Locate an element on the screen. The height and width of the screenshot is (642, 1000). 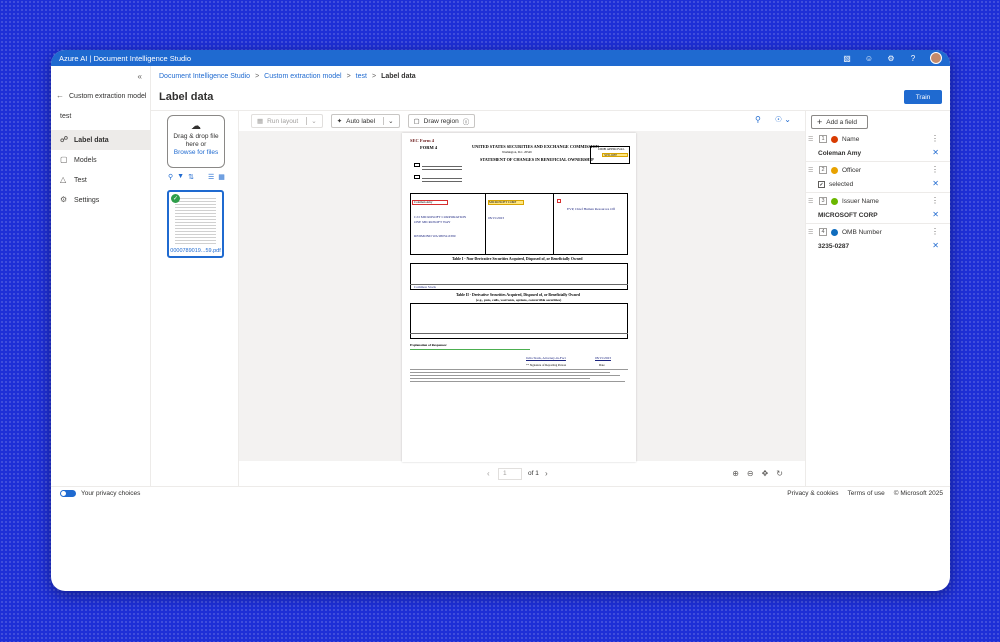
list-view-icon: ☰ is located at coordinates (211, 177).